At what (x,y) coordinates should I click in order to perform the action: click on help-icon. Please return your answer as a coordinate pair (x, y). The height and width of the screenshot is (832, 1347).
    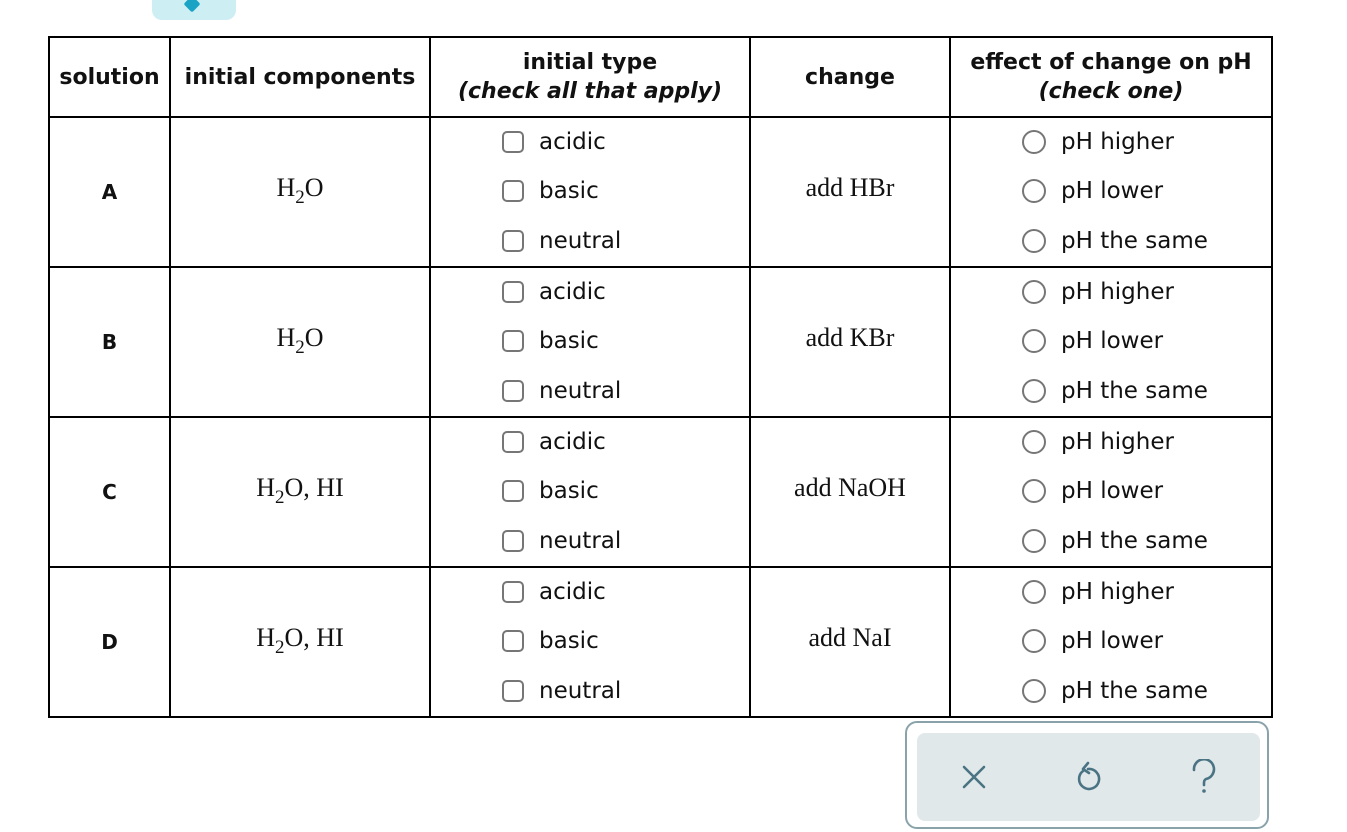
    Looking at the image, I should click on (1204, 776).